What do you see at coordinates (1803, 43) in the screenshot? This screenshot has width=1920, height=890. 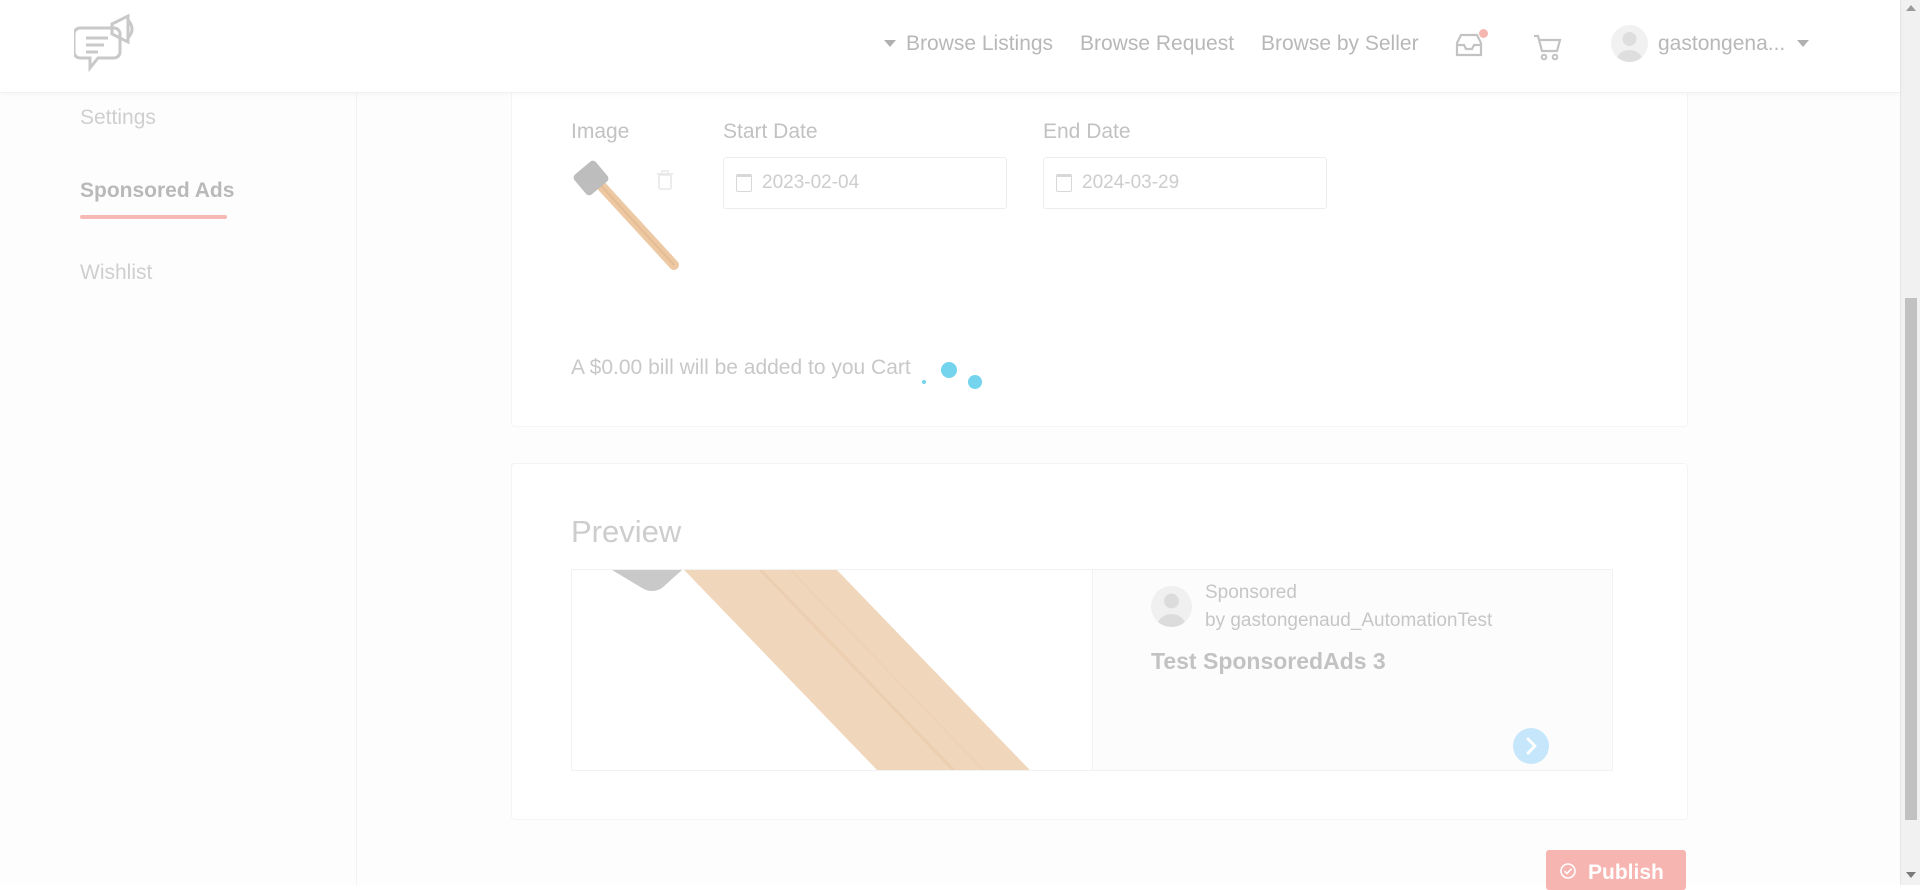 I see `user-menu-chevron-down-icon` at bounding box center [1803, 43].